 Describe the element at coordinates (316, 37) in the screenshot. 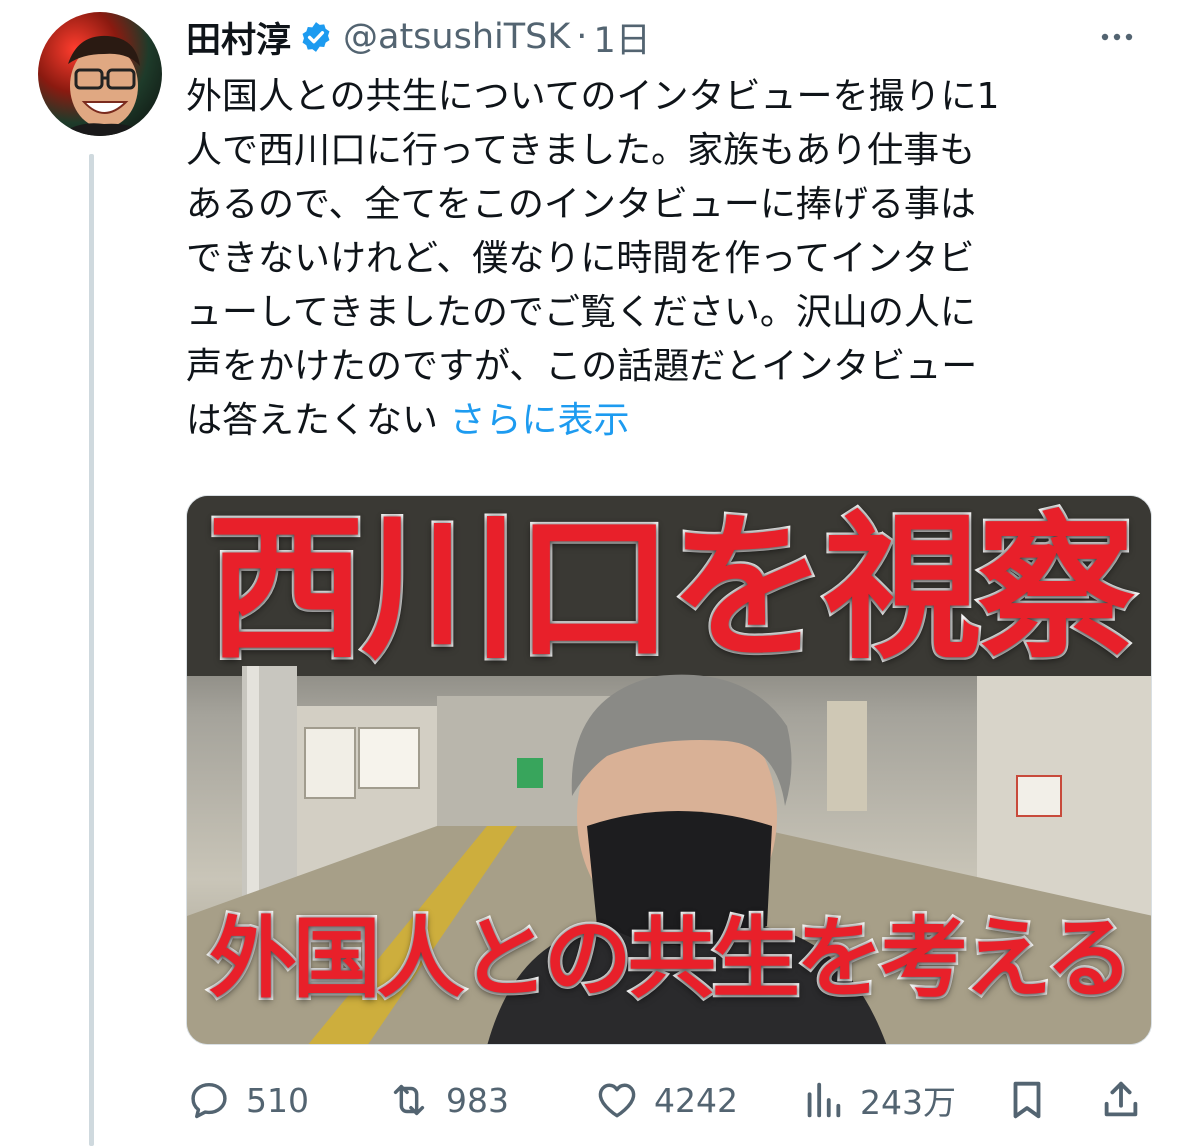

I see `verified-badge-icon` at that location.